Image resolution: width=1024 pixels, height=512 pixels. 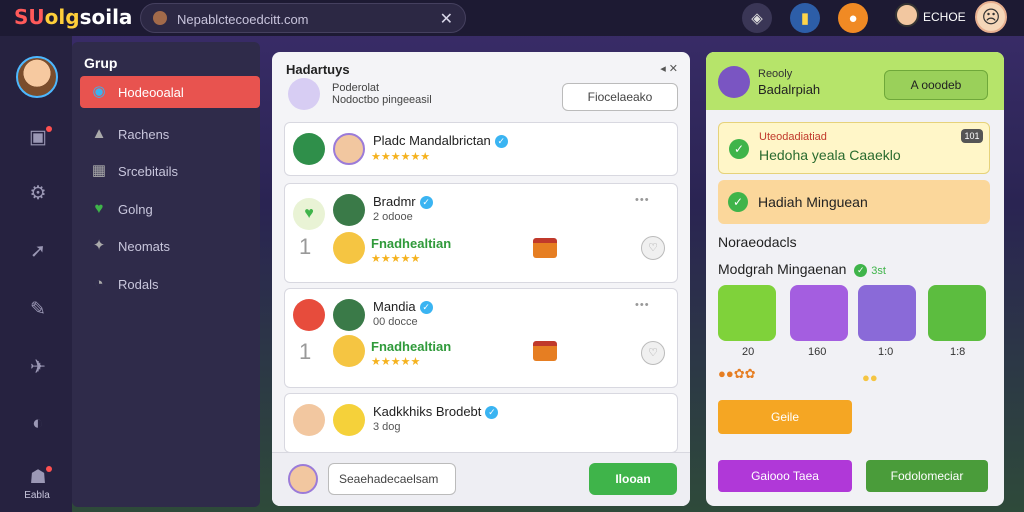 I want to click on list-item: Pladc Mandalbrictan ✓ ★★★★★★, so click(x=481, y=149).